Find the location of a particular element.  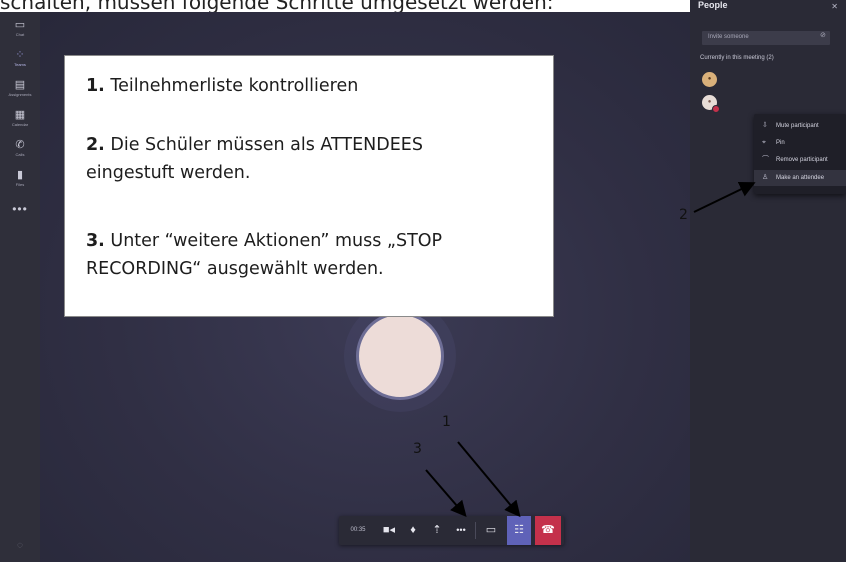

step-text: Unter “weitere Aktionen” muss „STOP is located at coordinates (273, 241).